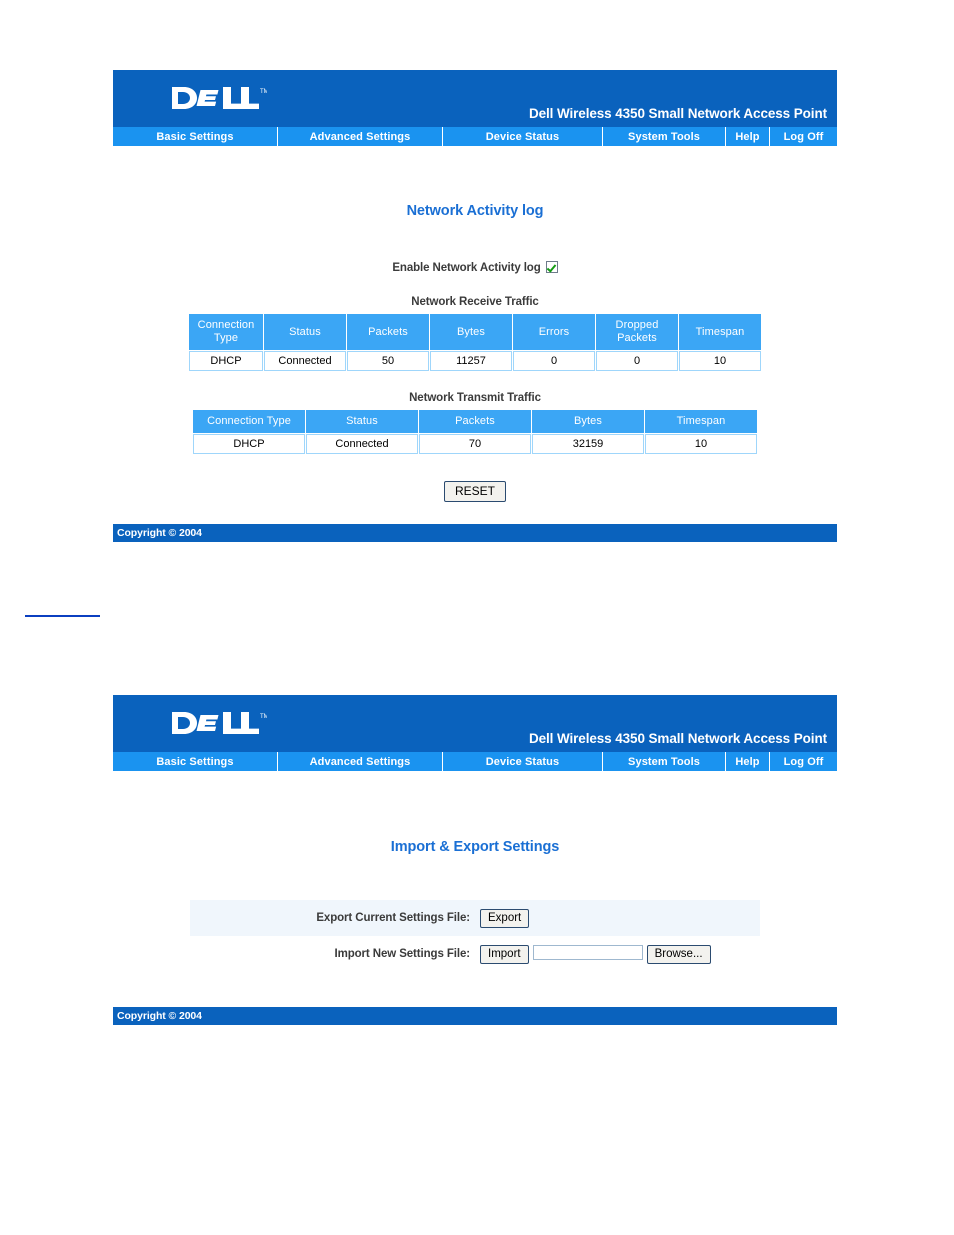 The image size is (954, 1235). I want to click on enable-activity-log-checkbox, so click(551, 267).